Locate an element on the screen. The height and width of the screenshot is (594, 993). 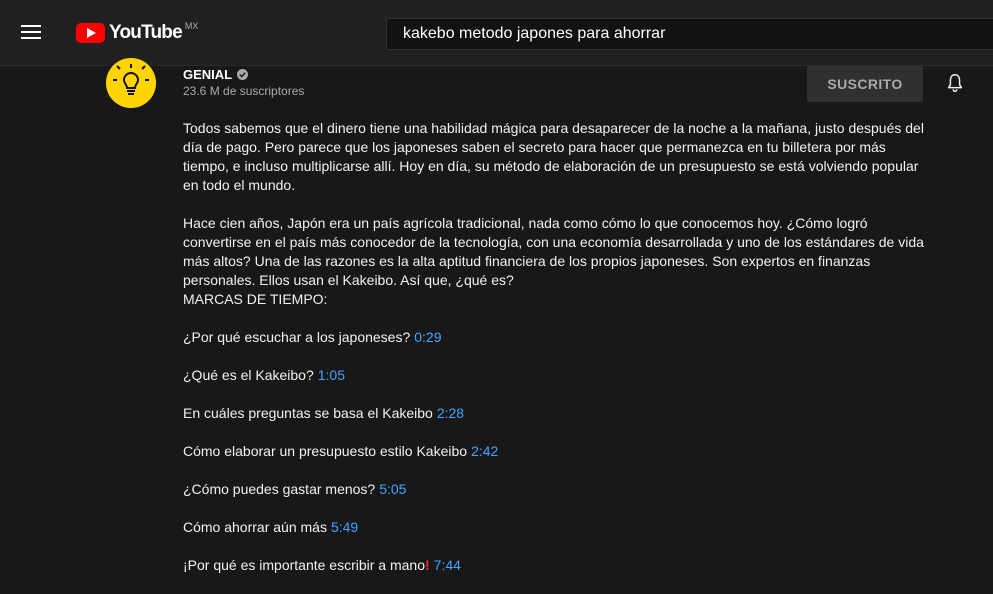
timestamp-label: ¡Por qué es importante escribir a mano is located at coordinates (304, 565).